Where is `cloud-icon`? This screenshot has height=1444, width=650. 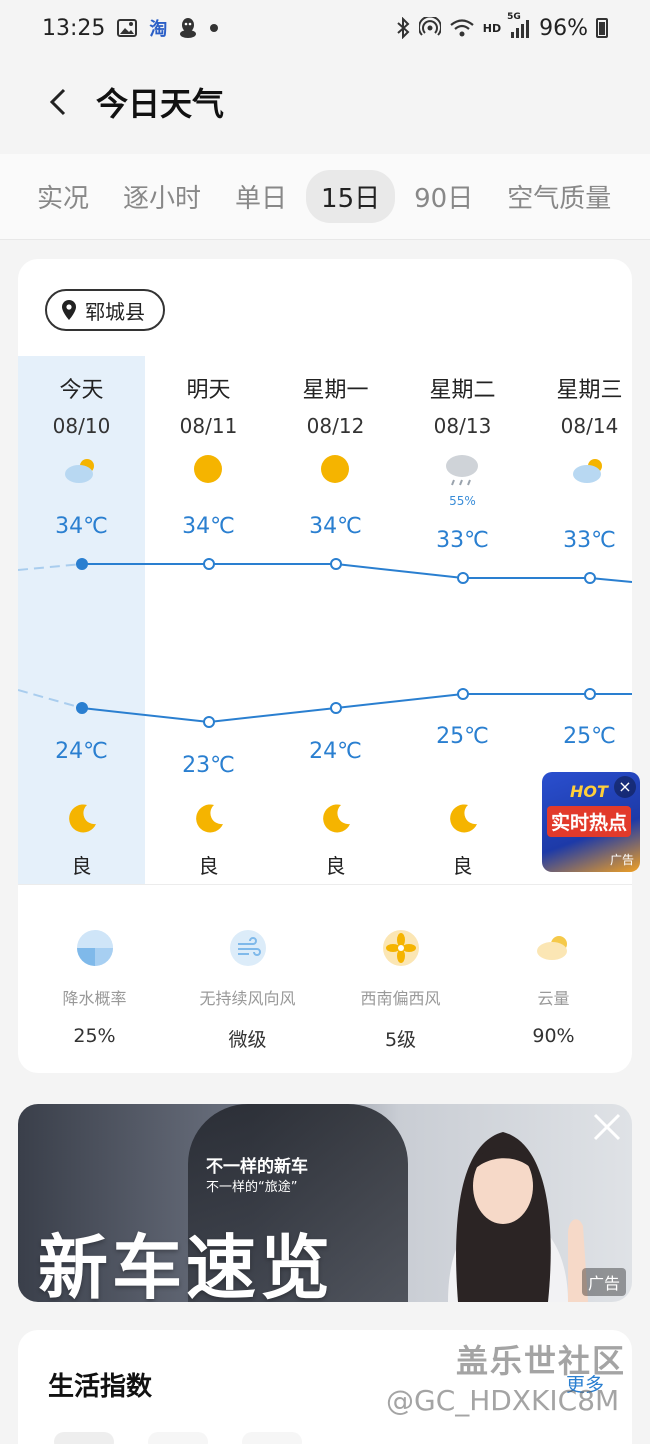
cloud-icon is located at coordinates (551, 948).